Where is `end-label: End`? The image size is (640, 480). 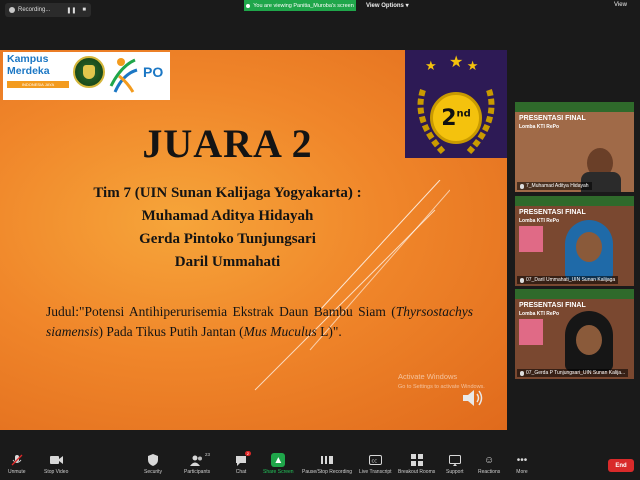 end-label: End is located at coordinates (621, 465).